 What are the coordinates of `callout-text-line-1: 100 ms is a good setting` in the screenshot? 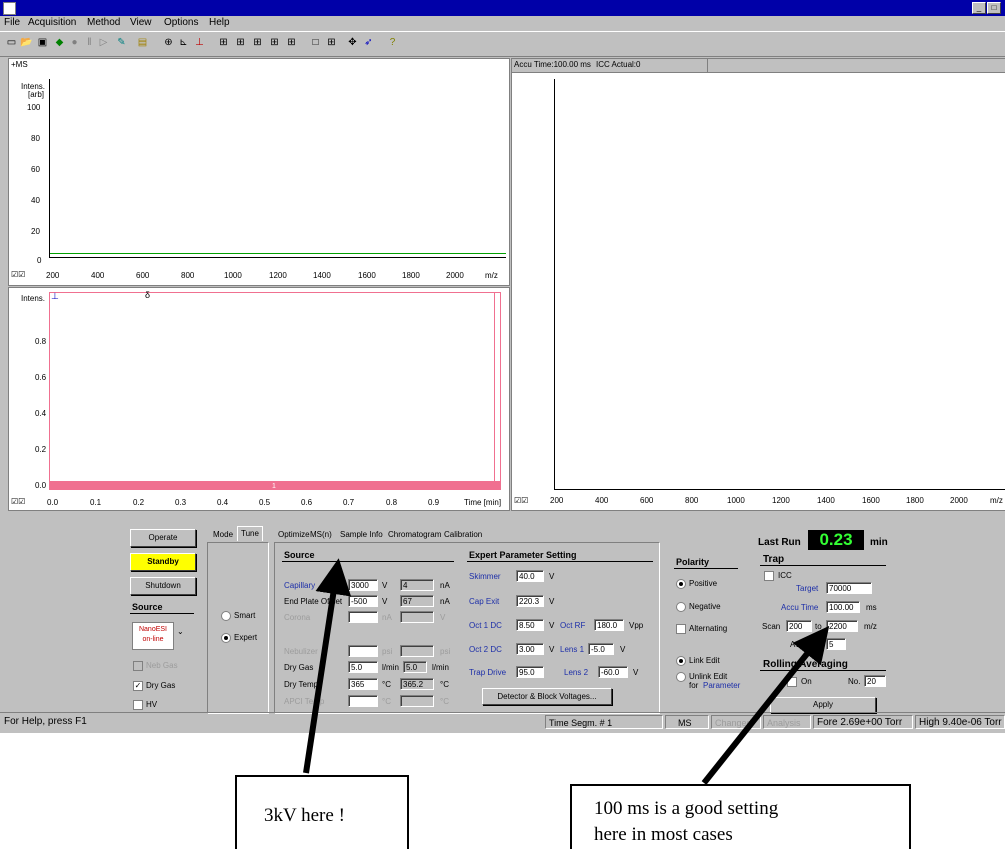 It's located at (686, 808).